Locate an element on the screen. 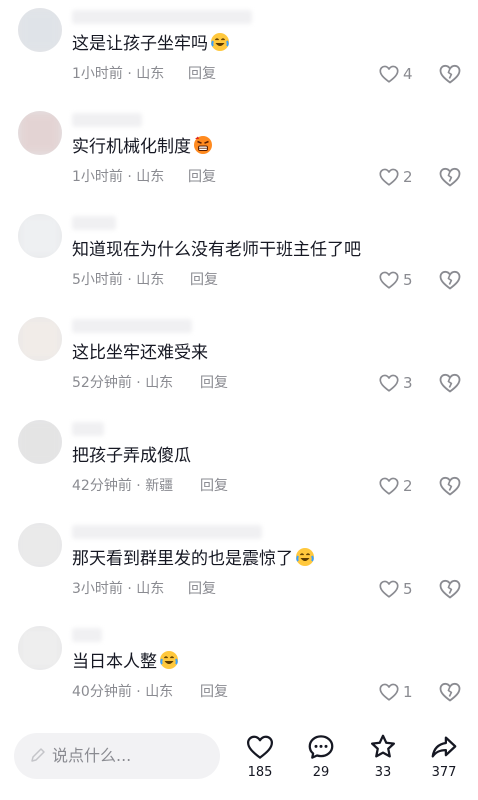 This screenshot has width=478, height=800. comment-meta: 42分钟前 · 新疆 is located at coordinates (123, 486).